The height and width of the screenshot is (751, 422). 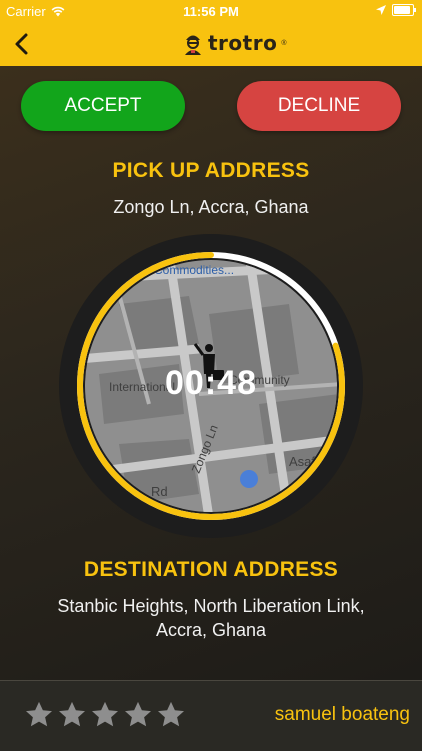 What do you see at coordinates (103, 106) in the screenshot?
I see `accept-button: ACCEPT` at bounding box center [103, 106].